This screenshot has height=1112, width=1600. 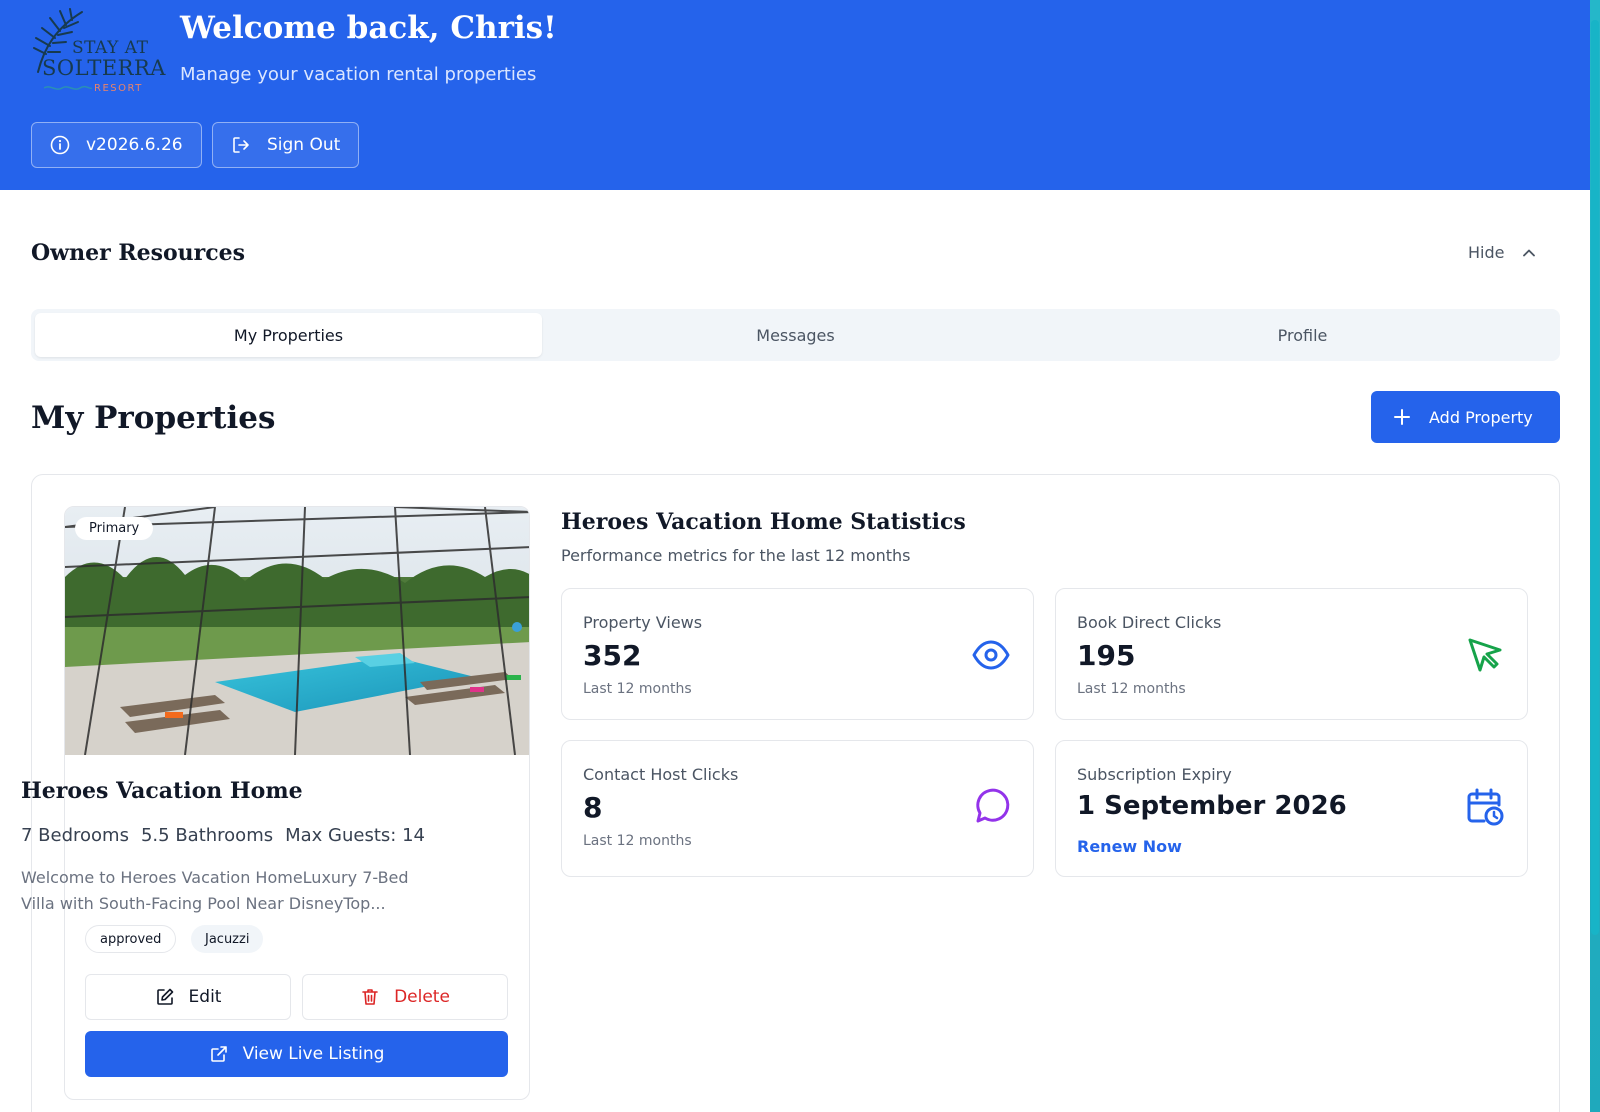 What do you see at coordinates (164, 996) in the screenshot?
I see `edit-icon` at bounding box center [164, 996].